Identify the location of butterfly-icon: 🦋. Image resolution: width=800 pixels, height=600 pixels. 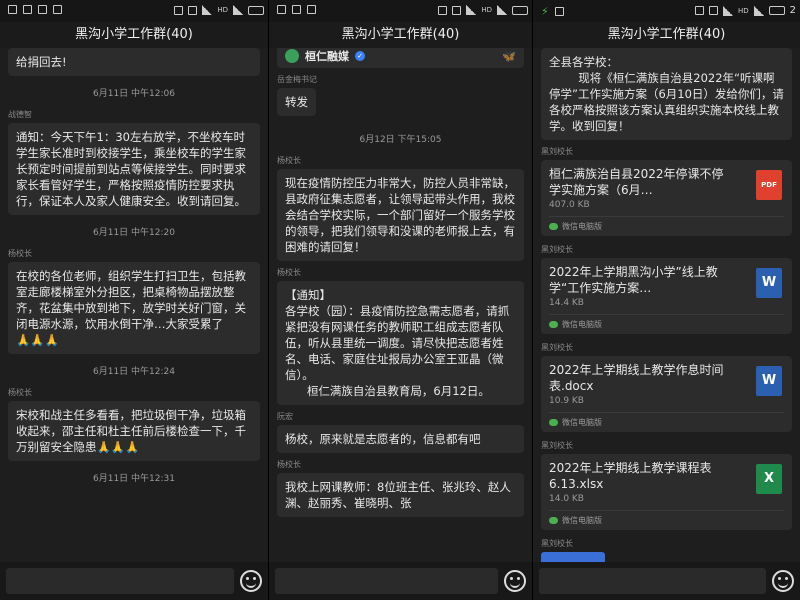
(509, 56).